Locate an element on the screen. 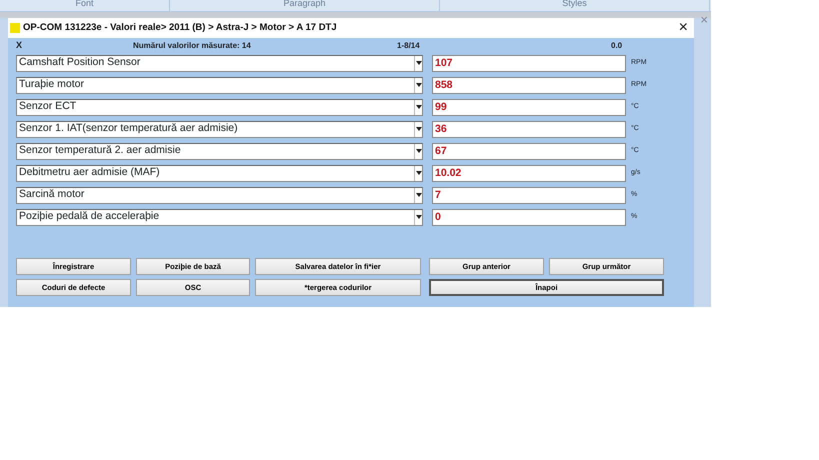 This screenshot has height=460, width=819. parameter-name: Poziþie pedală de acceleraþie is located at coordinates (89, 216).